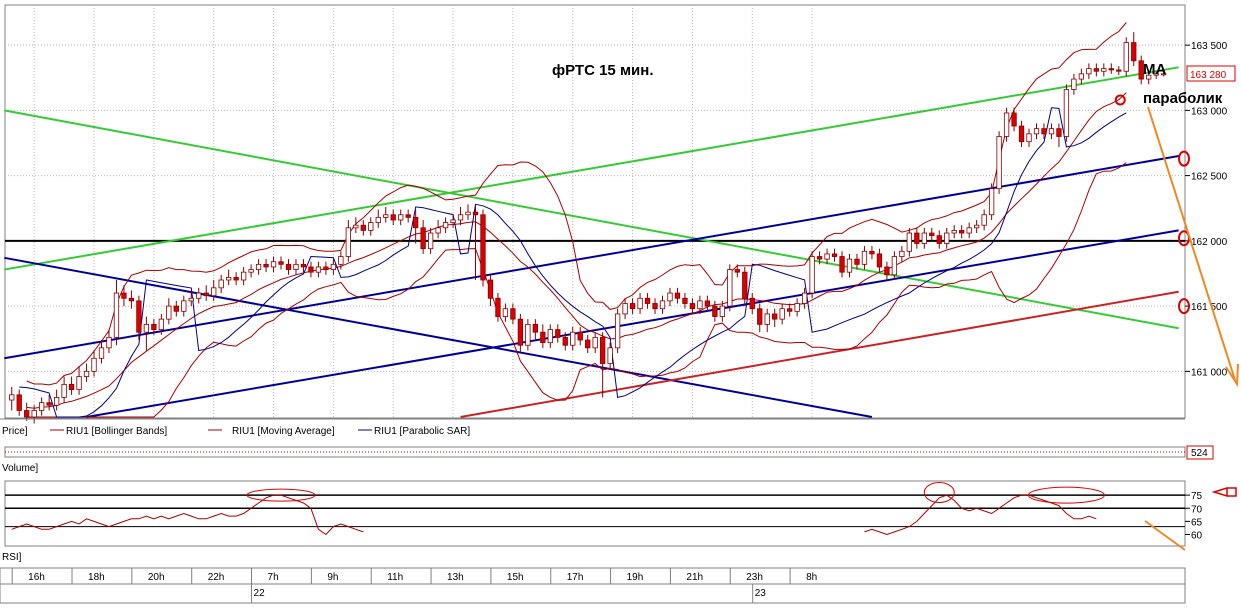 This screenshot has width=1241, height=610. Describe the element at coordinates (156, 577) in the screenshot. I see `time-tick-label: 20h` at that location.